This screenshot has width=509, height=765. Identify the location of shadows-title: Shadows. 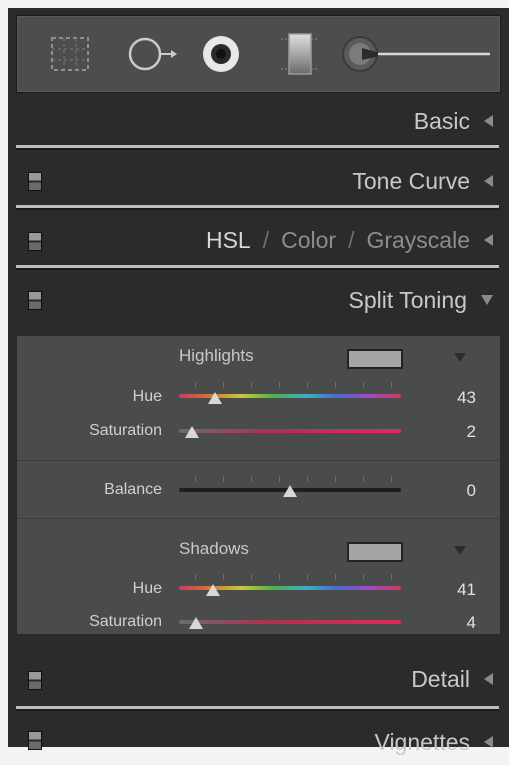
(214, 548).